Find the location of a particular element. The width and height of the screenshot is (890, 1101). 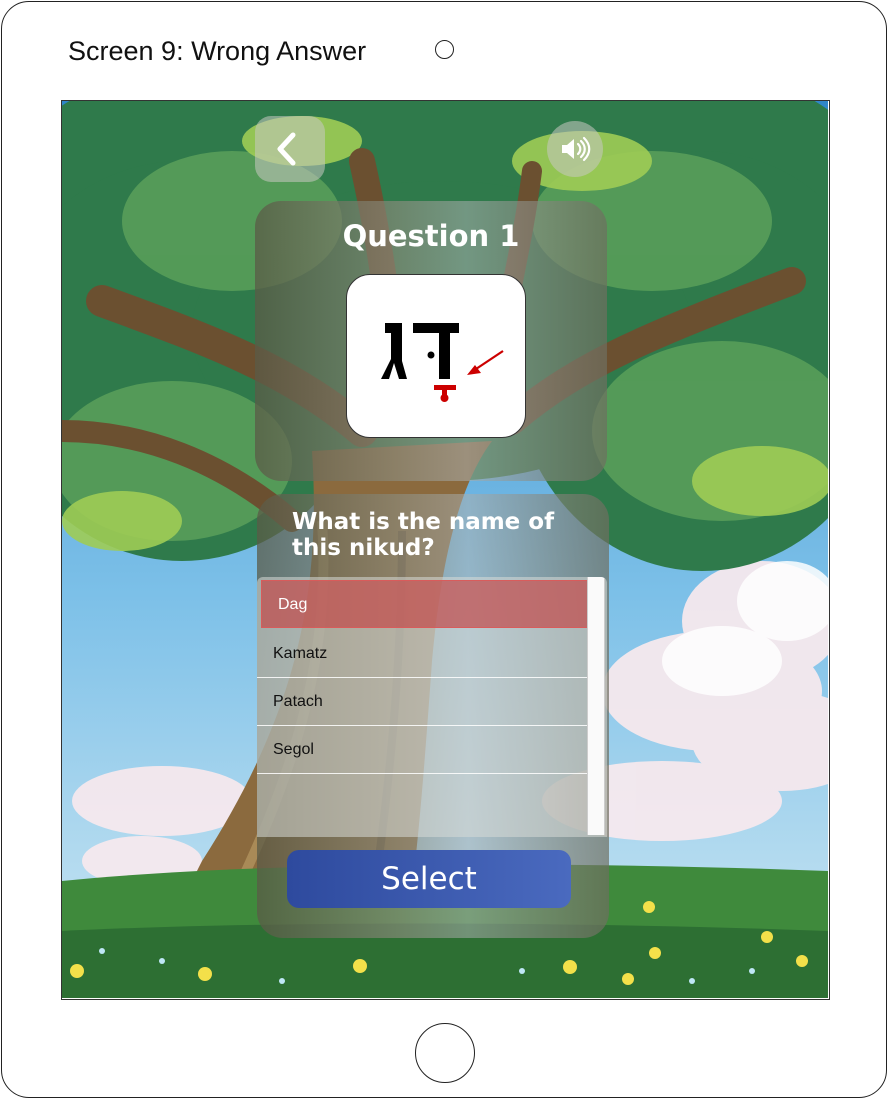

question-title: Question 1 is located at coordinates (431, 236).